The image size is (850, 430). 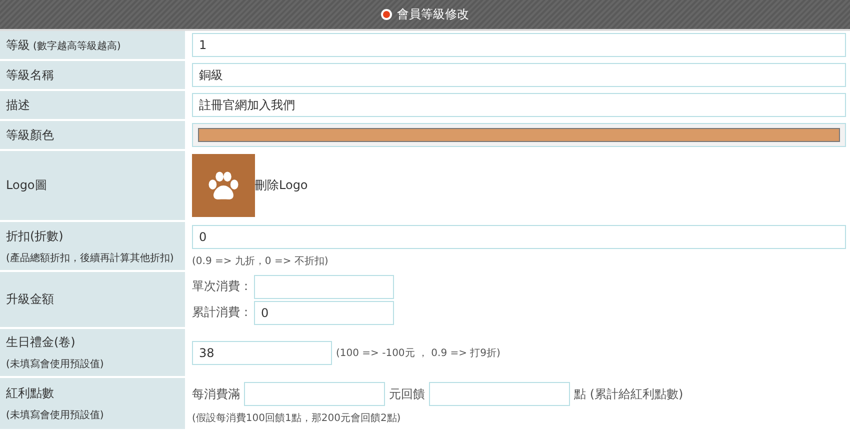 I want to click on delete-logo-link: 刪除Logo, so click(x=281, y=185).